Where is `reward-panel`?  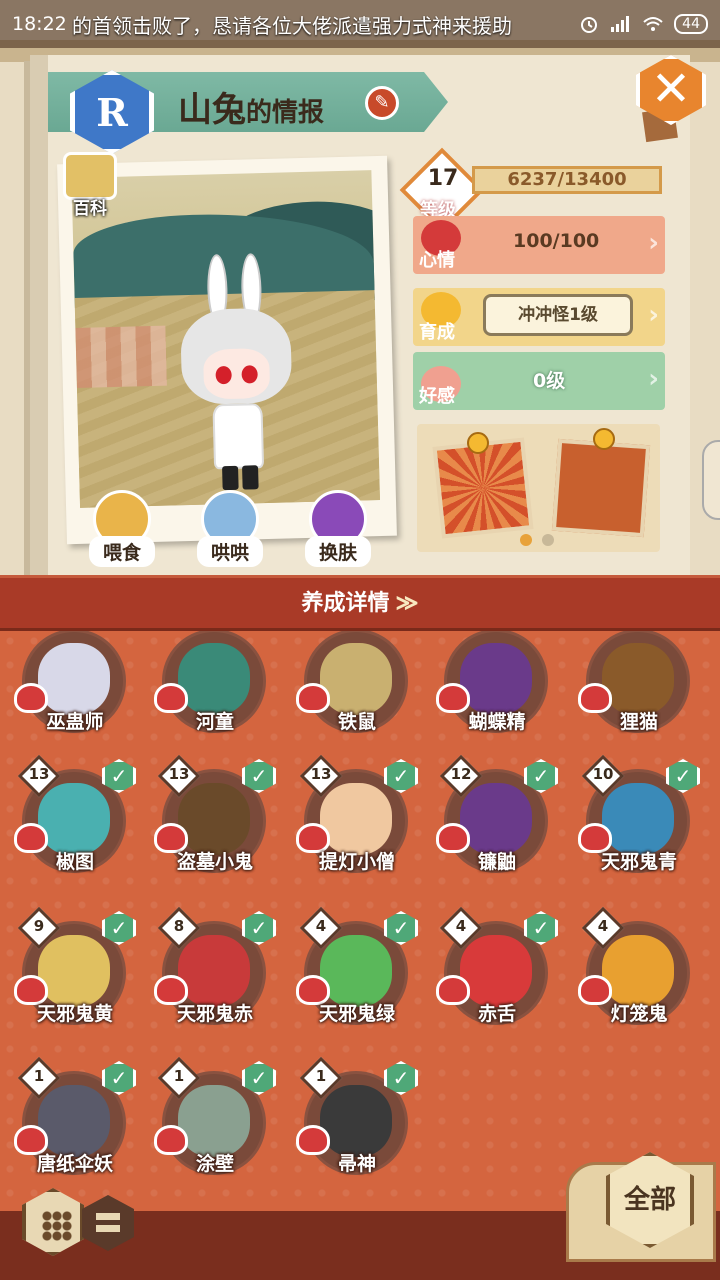
reward-panel is located at coordinates (538, 488).